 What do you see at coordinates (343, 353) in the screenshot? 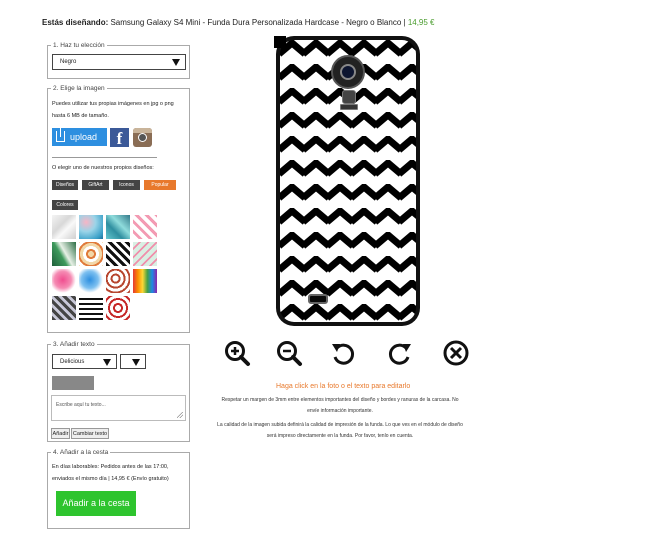
I see `rotate-left-icon` at bounding box center [343, 353].